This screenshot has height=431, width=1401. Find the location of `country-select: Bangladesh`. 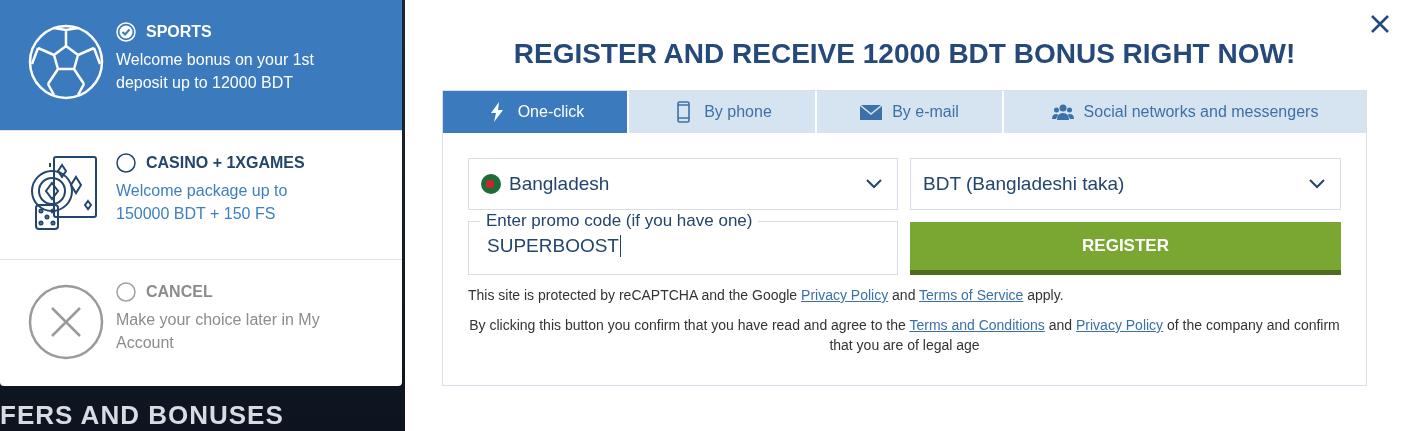

country-select: Bangladesh is located at coordinates (683, 184).